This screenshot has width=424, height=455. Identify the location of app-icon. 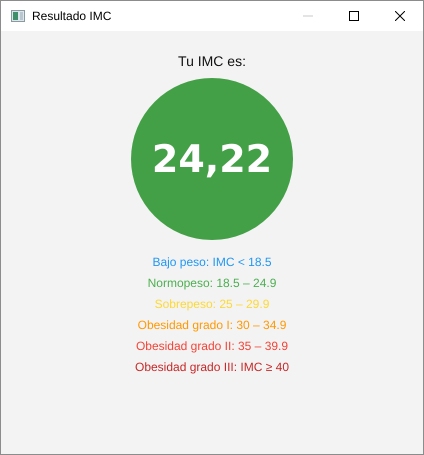
(18, 16).